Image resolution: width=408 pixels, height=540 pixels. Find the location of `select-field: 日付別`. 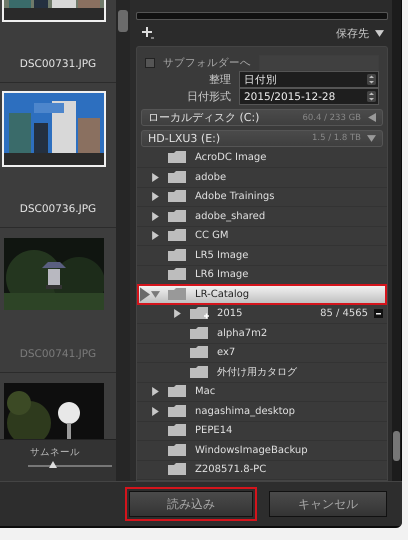

select-field: 日付別 is located at coordinates (309, 79).